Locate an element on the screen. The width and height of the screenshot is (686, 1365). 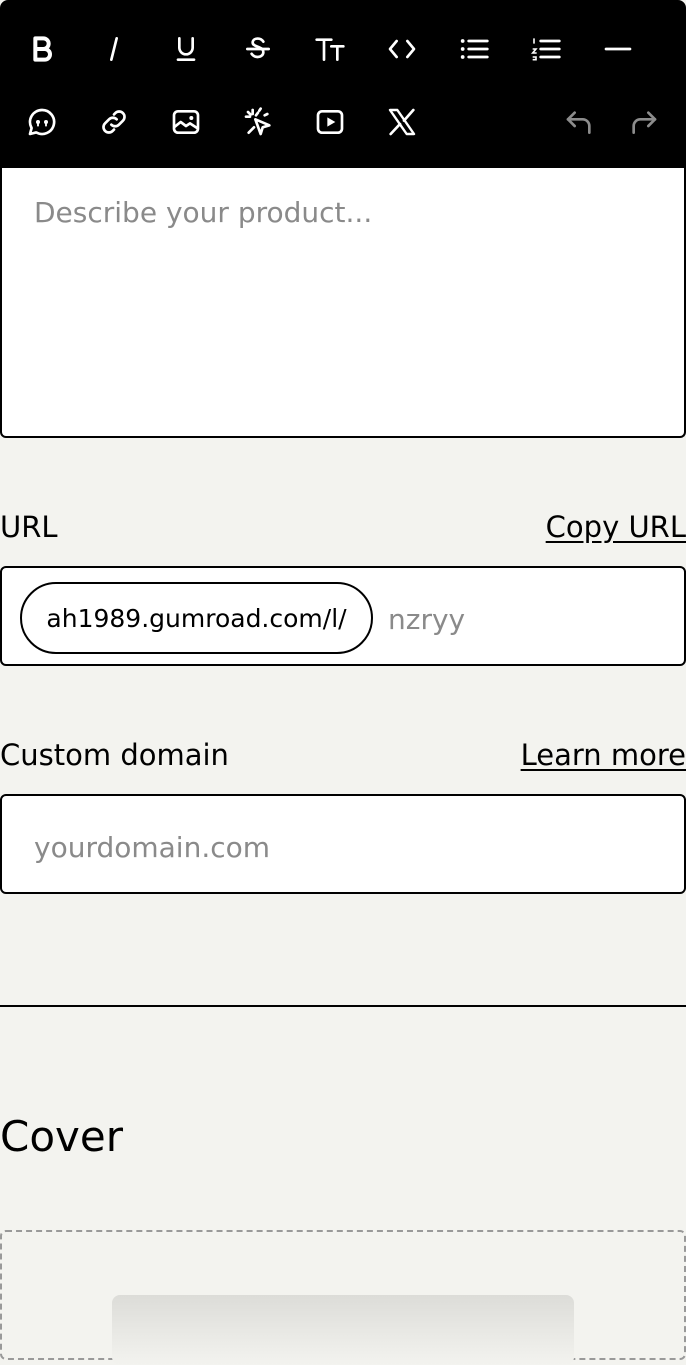
undo-icon is located at coordinates (580, 122).